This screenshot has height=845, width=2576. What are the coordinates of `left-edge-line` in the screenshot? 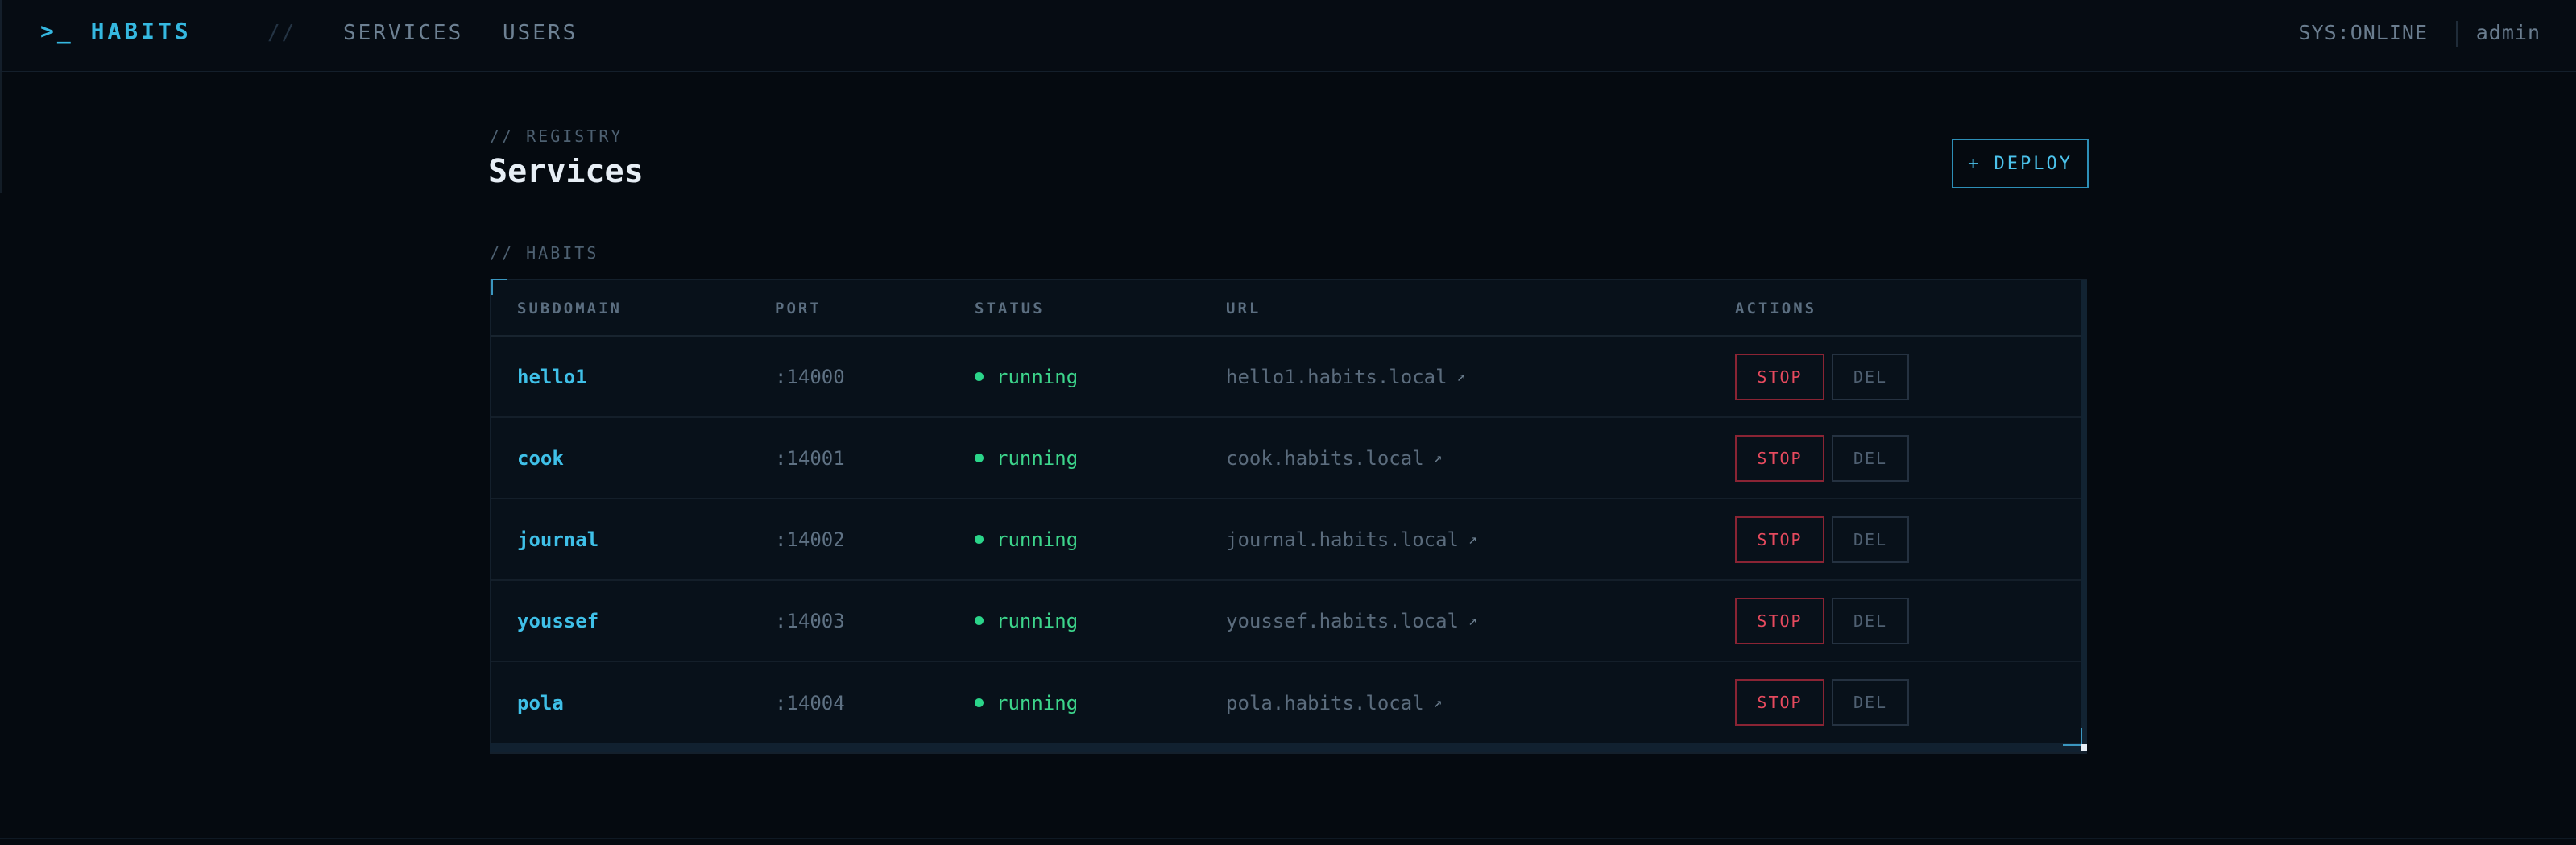 It's located at (1, 132).